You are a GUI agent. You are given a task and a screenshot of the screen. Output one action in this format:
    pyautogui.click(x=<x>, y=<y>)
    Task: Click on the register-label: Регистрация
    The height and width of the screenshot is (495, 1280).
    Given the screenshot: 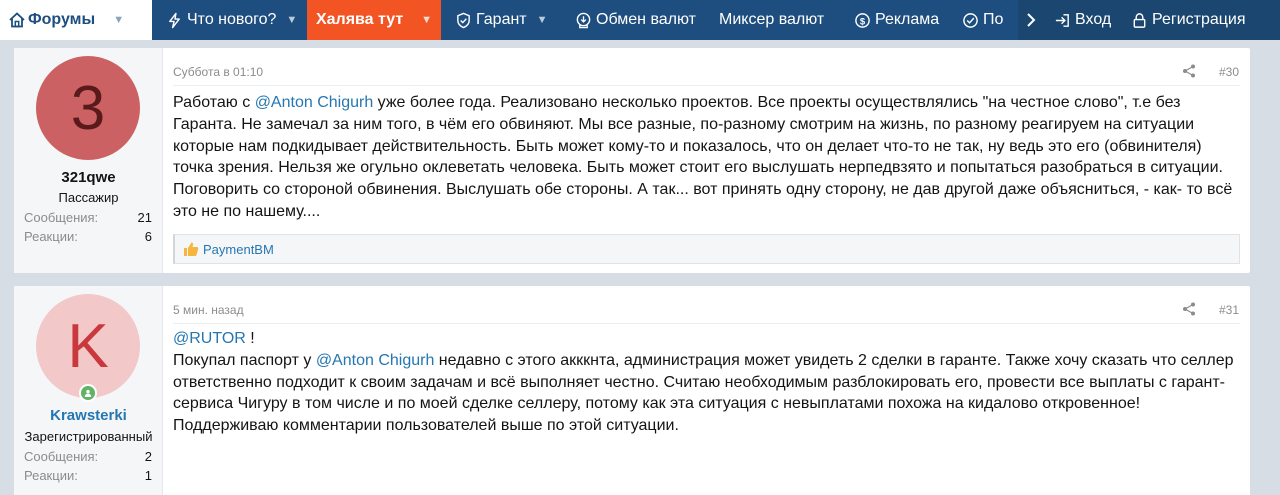 What is the action you would take?
    pyautogui.click(x=1199, y=19)
    